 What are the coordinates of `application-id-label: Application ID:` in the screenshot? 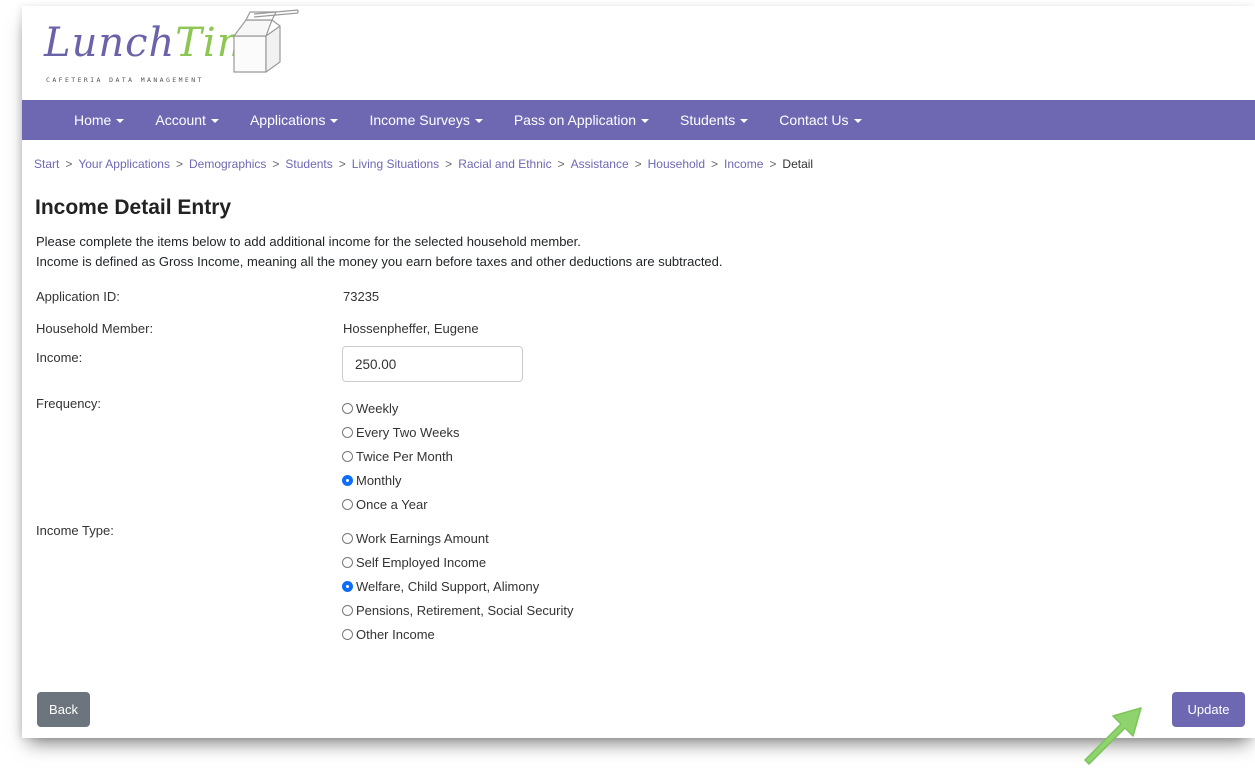 It's located at (78, 296).